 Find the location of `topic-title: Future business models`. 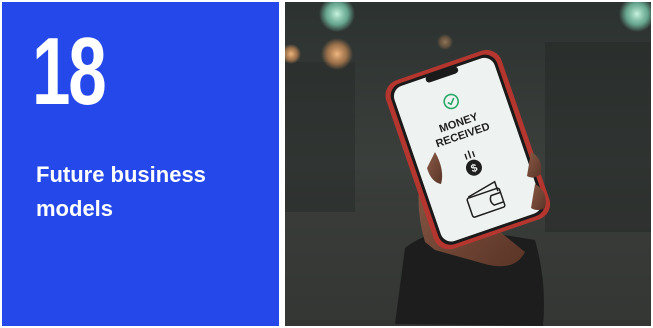

topic-title: Future business models is located at coordinates (121, 191).